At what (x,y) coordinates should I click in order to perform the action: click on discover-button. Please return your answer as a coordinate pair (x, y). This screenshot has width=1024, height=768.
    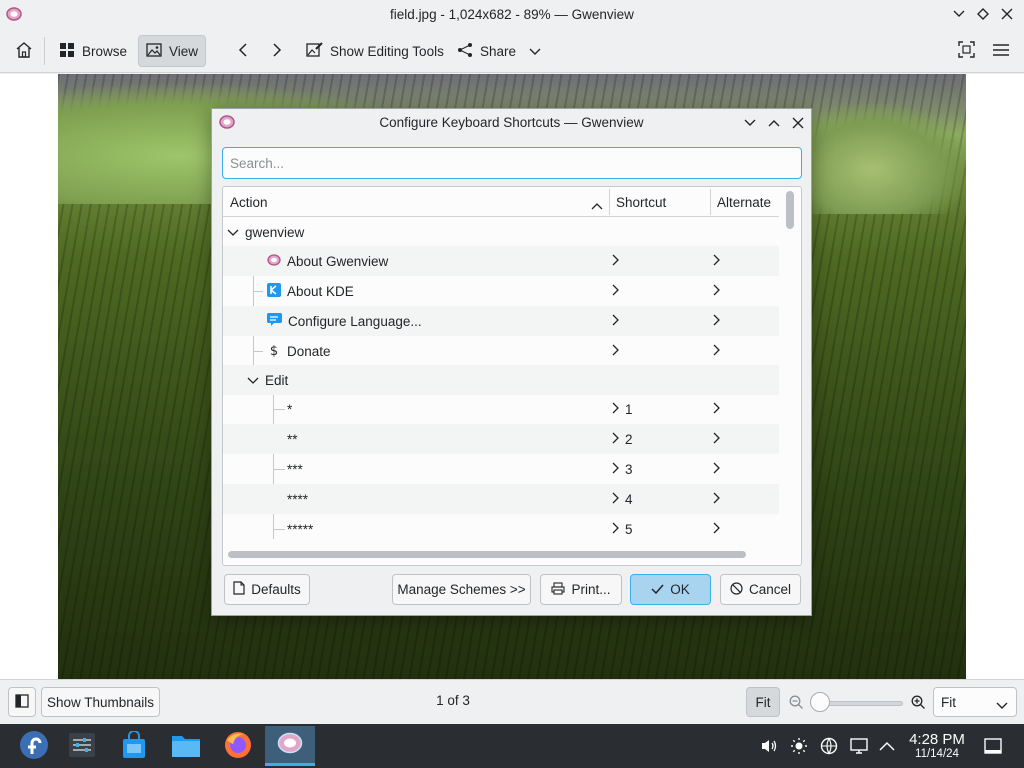
    Looking at the image, I should click on (134, 746).